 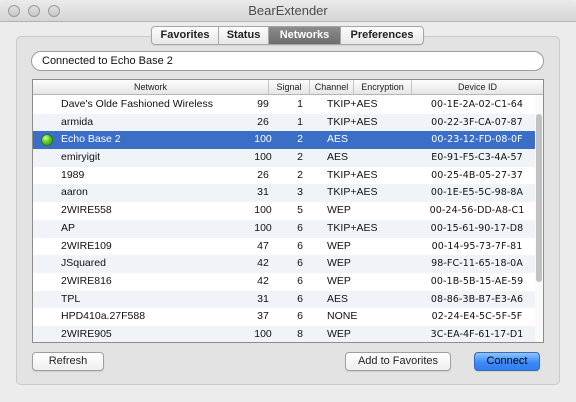 What do you see at coordinates (103, 316) in the screenshot?
I see `network-name-cell: HPD410a.27F588` at bounding box center [103, 316].